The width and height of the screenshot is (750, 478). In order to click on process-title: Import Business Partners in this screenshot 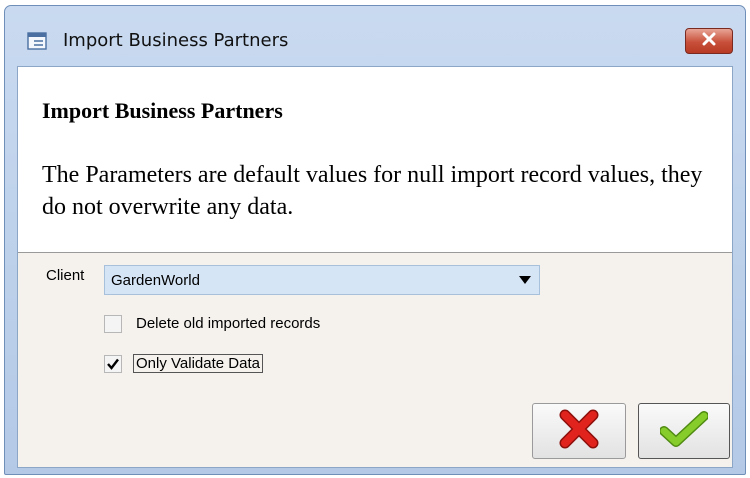, I will do `click(162, 110)`.